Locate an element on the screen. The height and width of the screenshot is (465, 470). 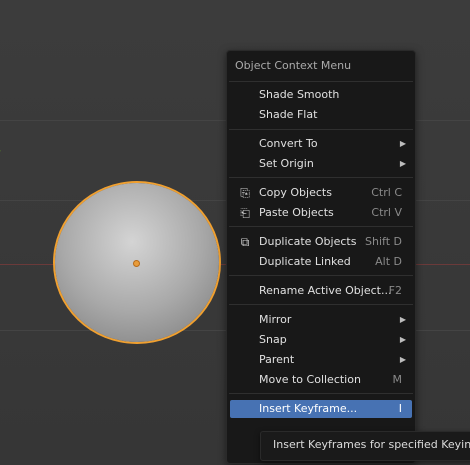
shortcut-label: F2 is located at coordinates (395, 290).